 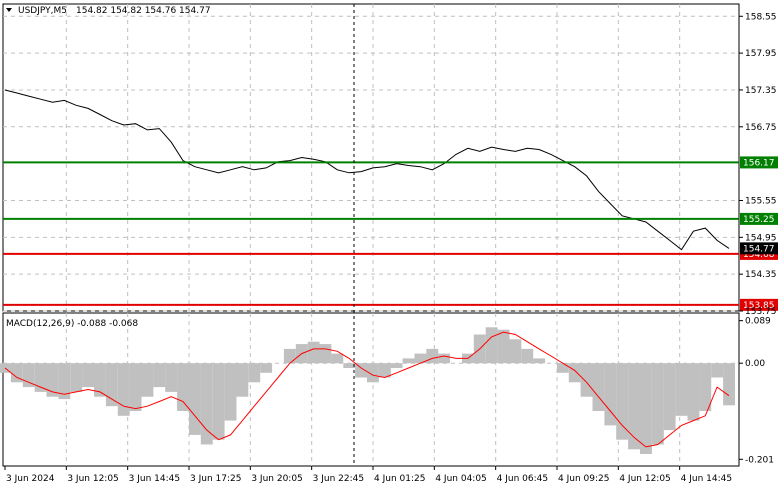 I want to click on time-tick-label: 3 Jun 20:05, so click(x=276, y=479).